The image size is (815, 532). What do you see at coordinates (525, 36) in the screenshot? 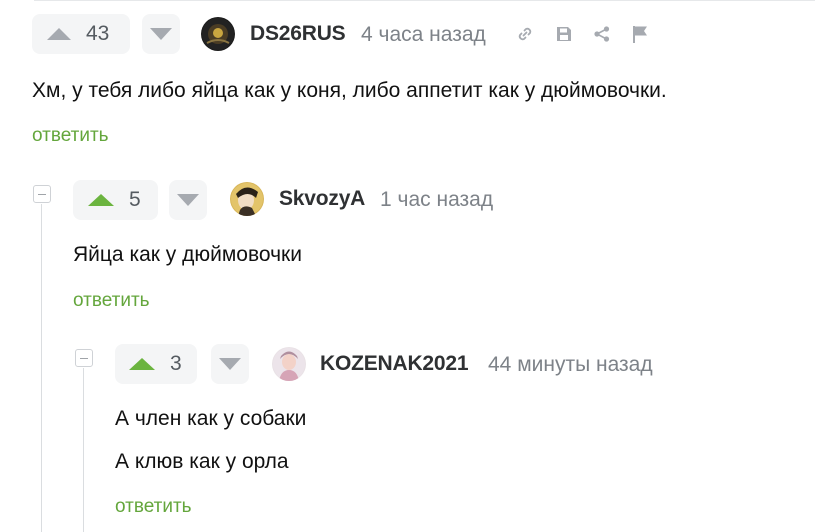
I see `link-icon` at bounding box center [525, 36].